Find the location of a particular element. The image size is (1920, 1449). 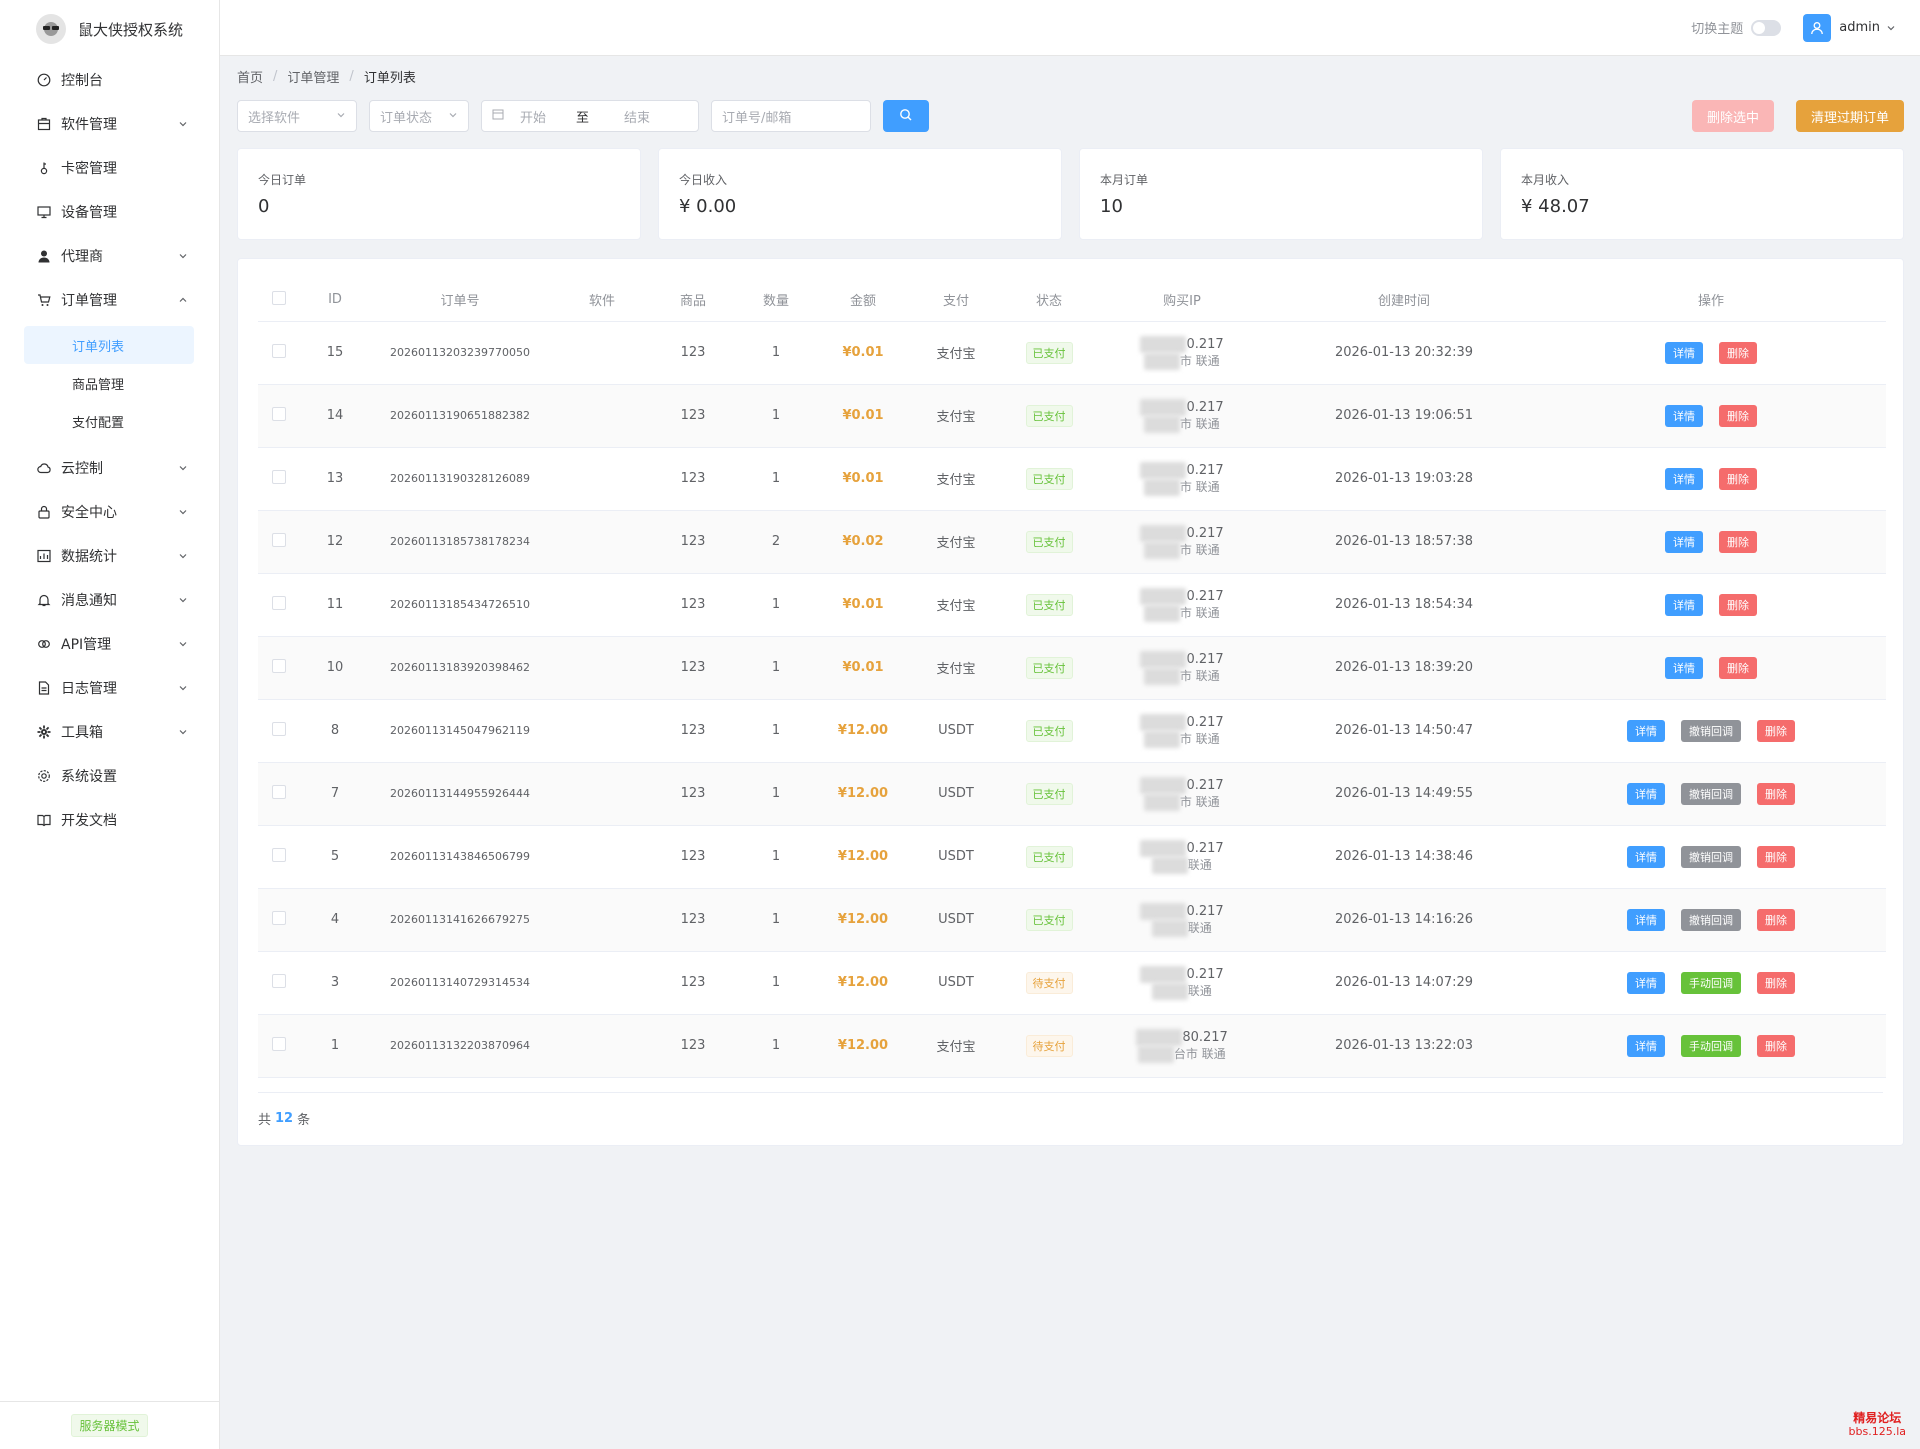

search-button is located at coordinates (906, 116).